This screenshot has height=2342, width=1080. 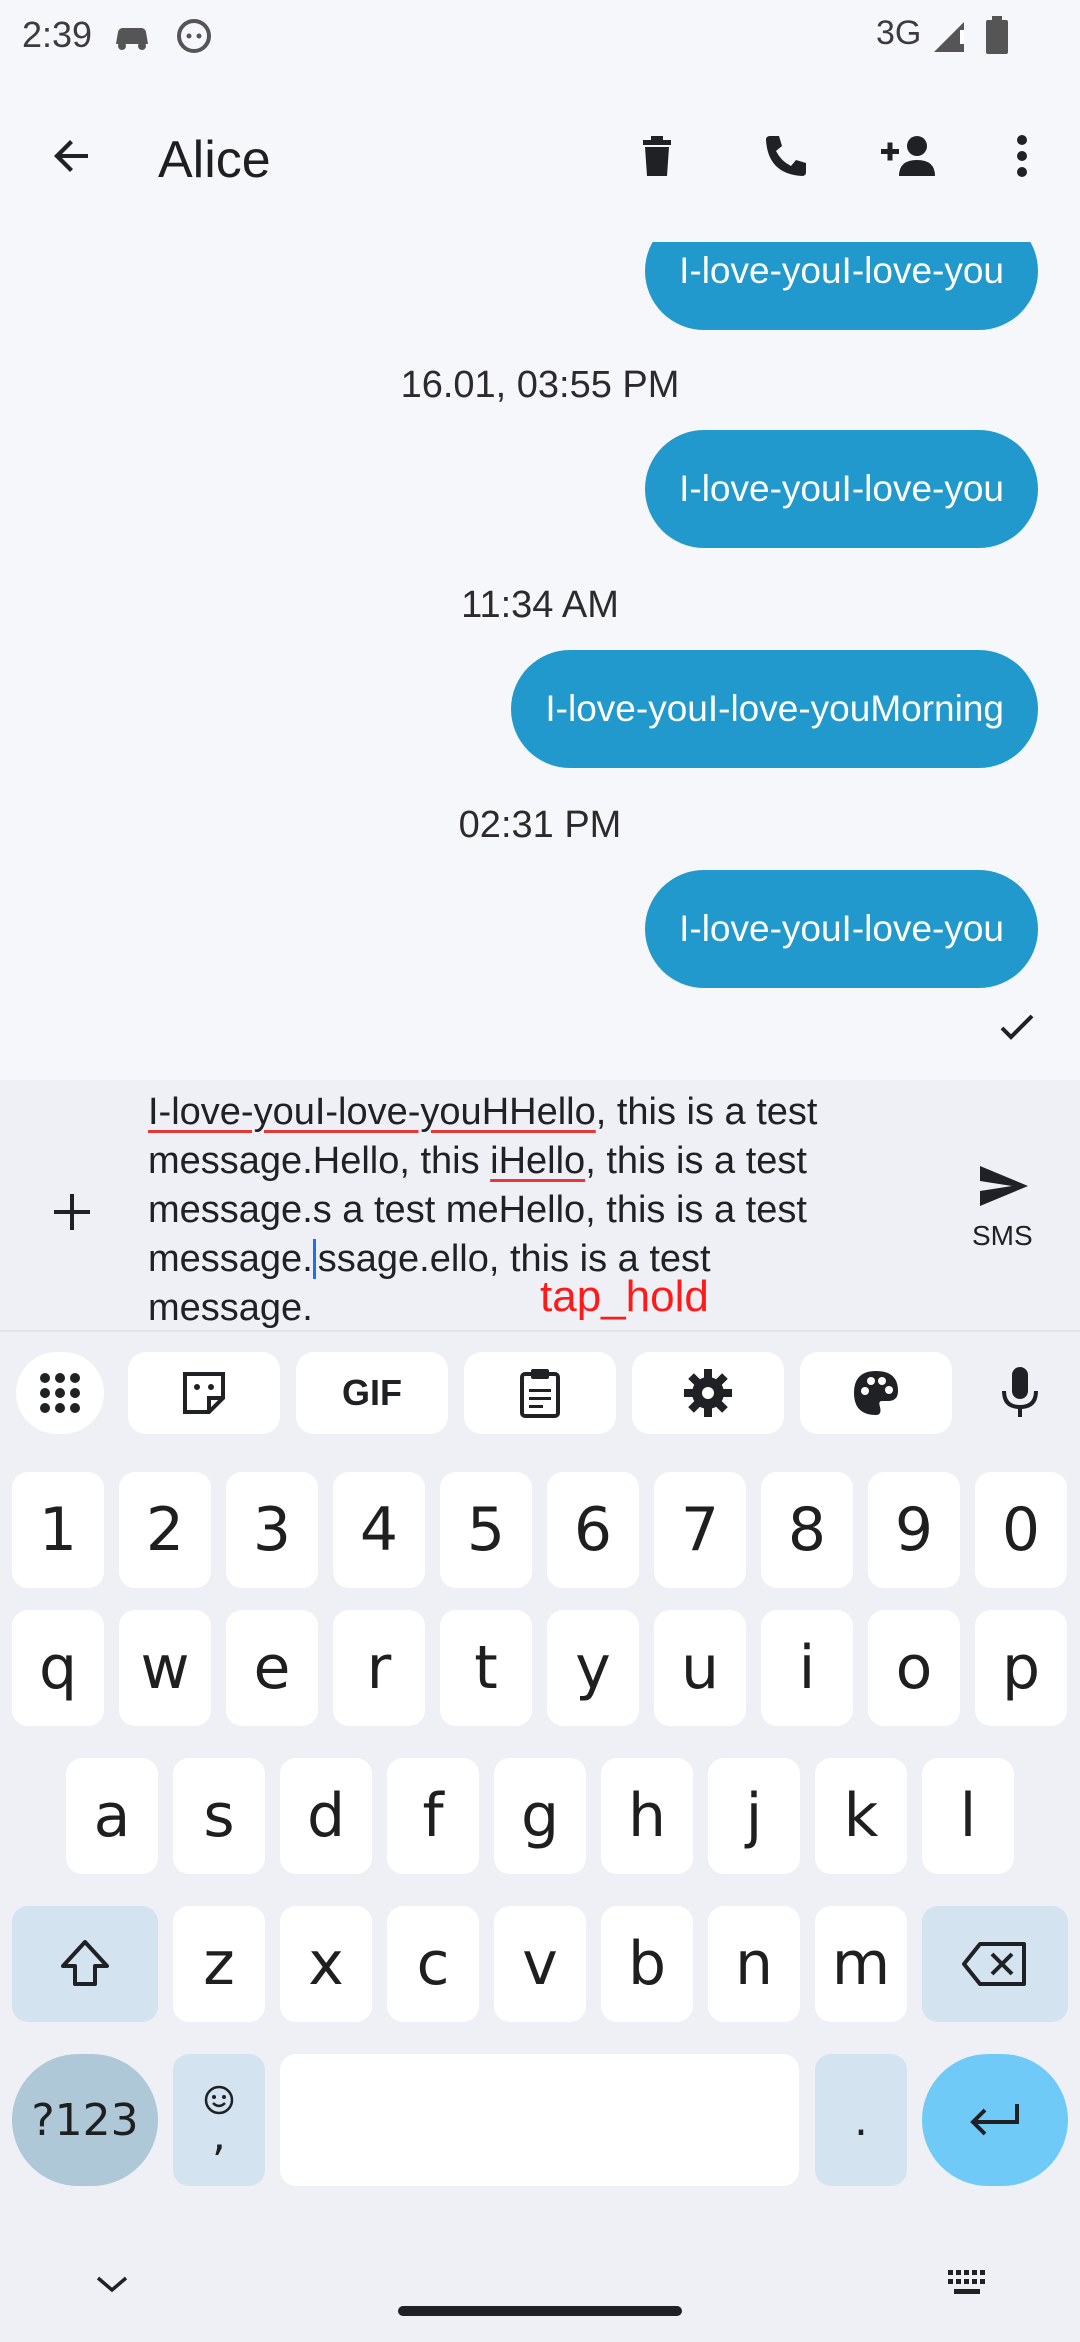 I want to click on car-notification-icon, so click(x=132, y=39).